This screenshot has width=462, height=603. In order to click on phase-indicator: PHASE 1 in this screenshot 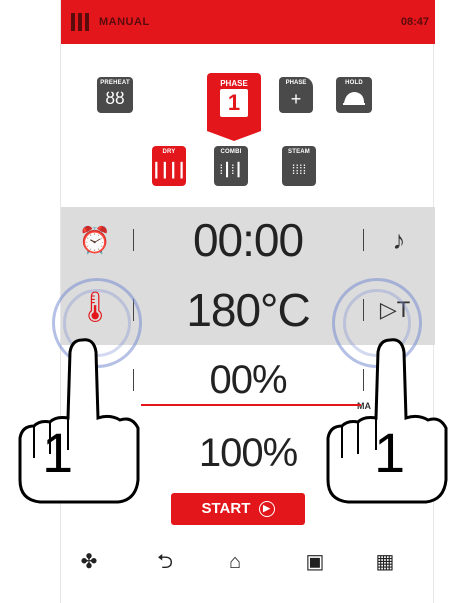, I will do `click(234, 107)`.